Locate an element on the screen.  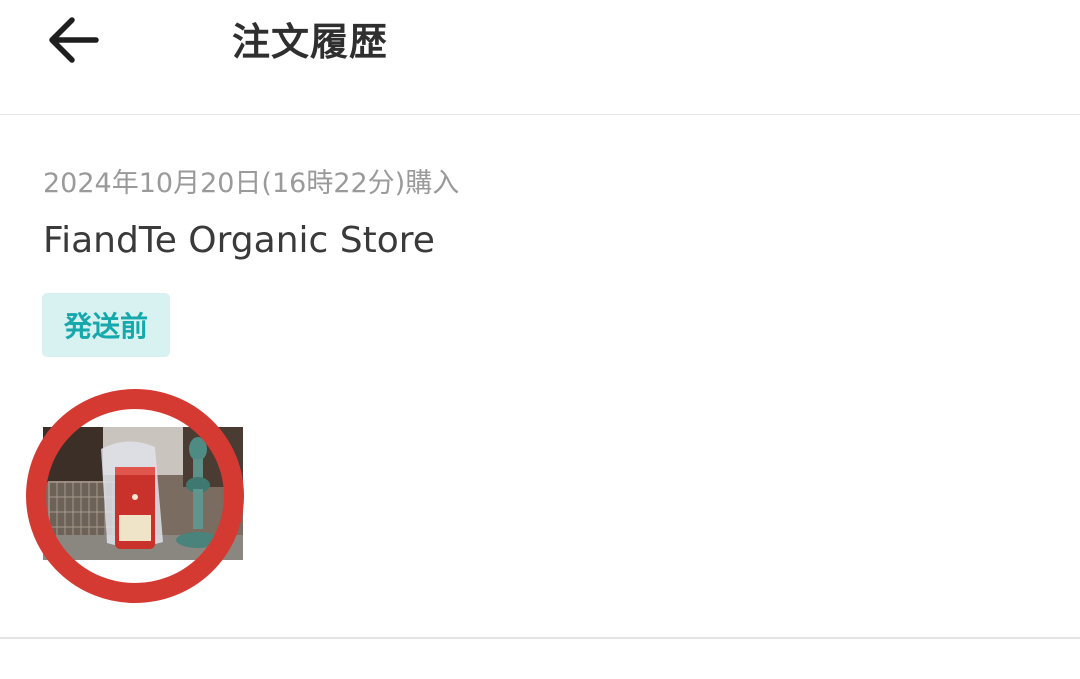
store-name: FiandTe Organic Store is located at coordinates (239, 240).